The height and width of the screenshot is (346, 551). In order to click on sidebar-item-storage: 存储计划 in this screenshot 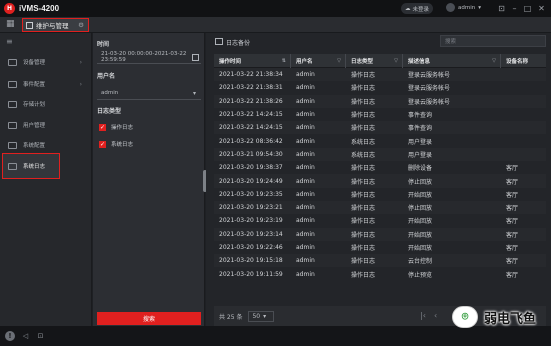, I will do `click(46, 104)`.